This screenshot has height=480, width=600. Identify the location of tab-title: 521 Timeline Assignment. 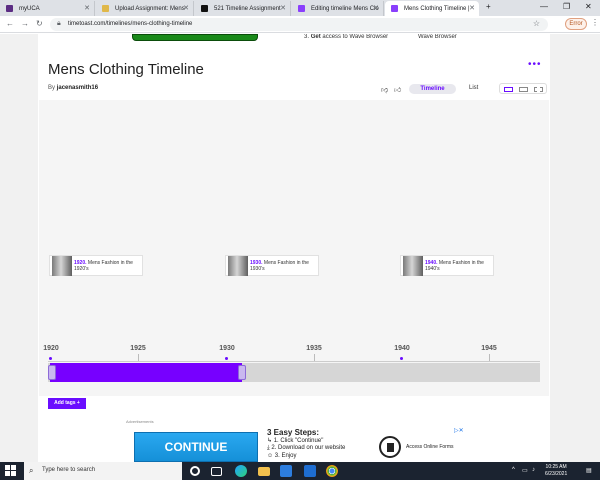
(247, 8).